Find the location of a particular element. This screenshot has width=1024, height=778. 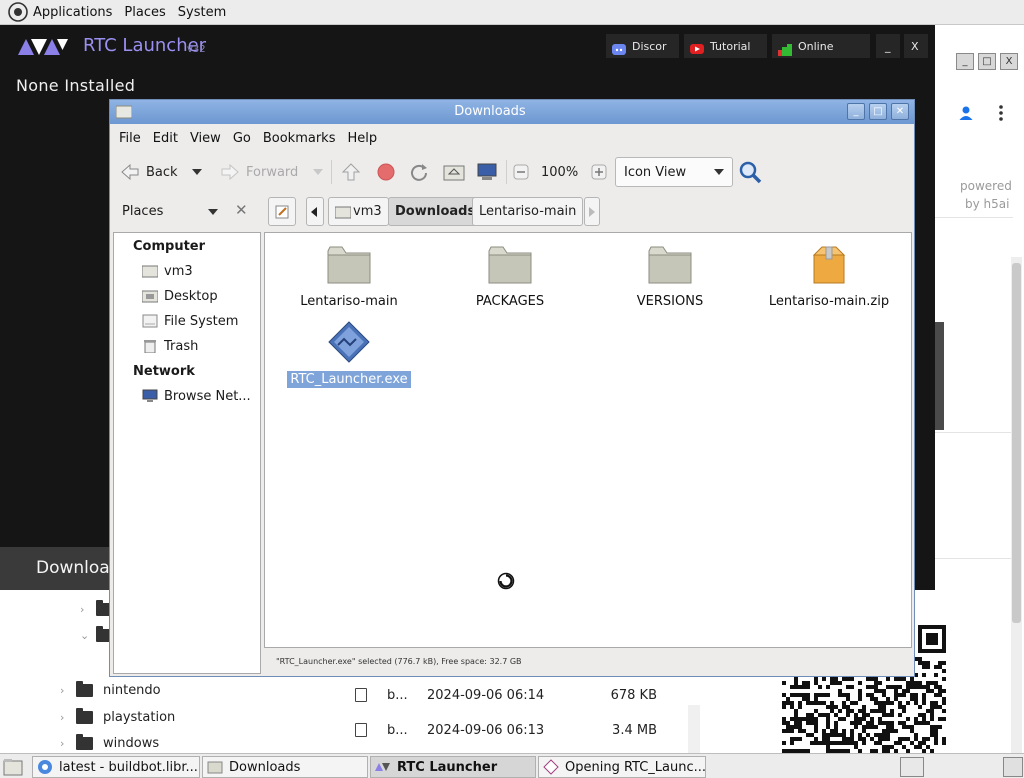

computer-button is located at coordinates (487, 172).